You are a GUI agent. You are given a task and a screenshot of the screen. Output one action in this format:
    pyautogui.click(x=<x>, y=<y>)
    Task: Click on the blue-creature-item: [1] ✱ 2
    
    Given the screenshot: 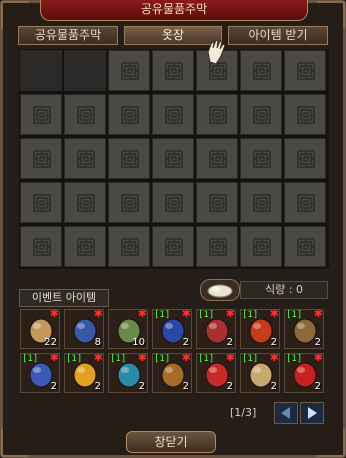 What is the action you would take?
    pyautogui.click(x=40, y=373)
    